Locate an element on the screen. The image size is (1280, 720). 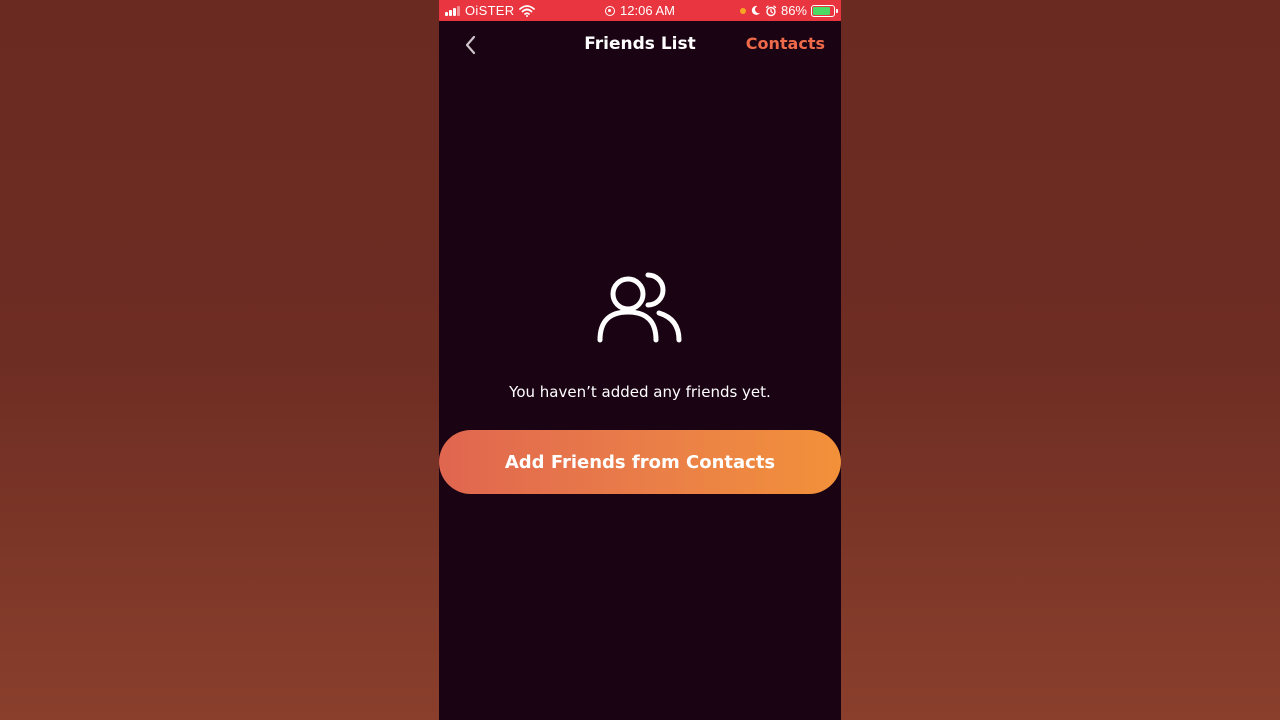
screen-record-icon is located at coordinates (610, 10).